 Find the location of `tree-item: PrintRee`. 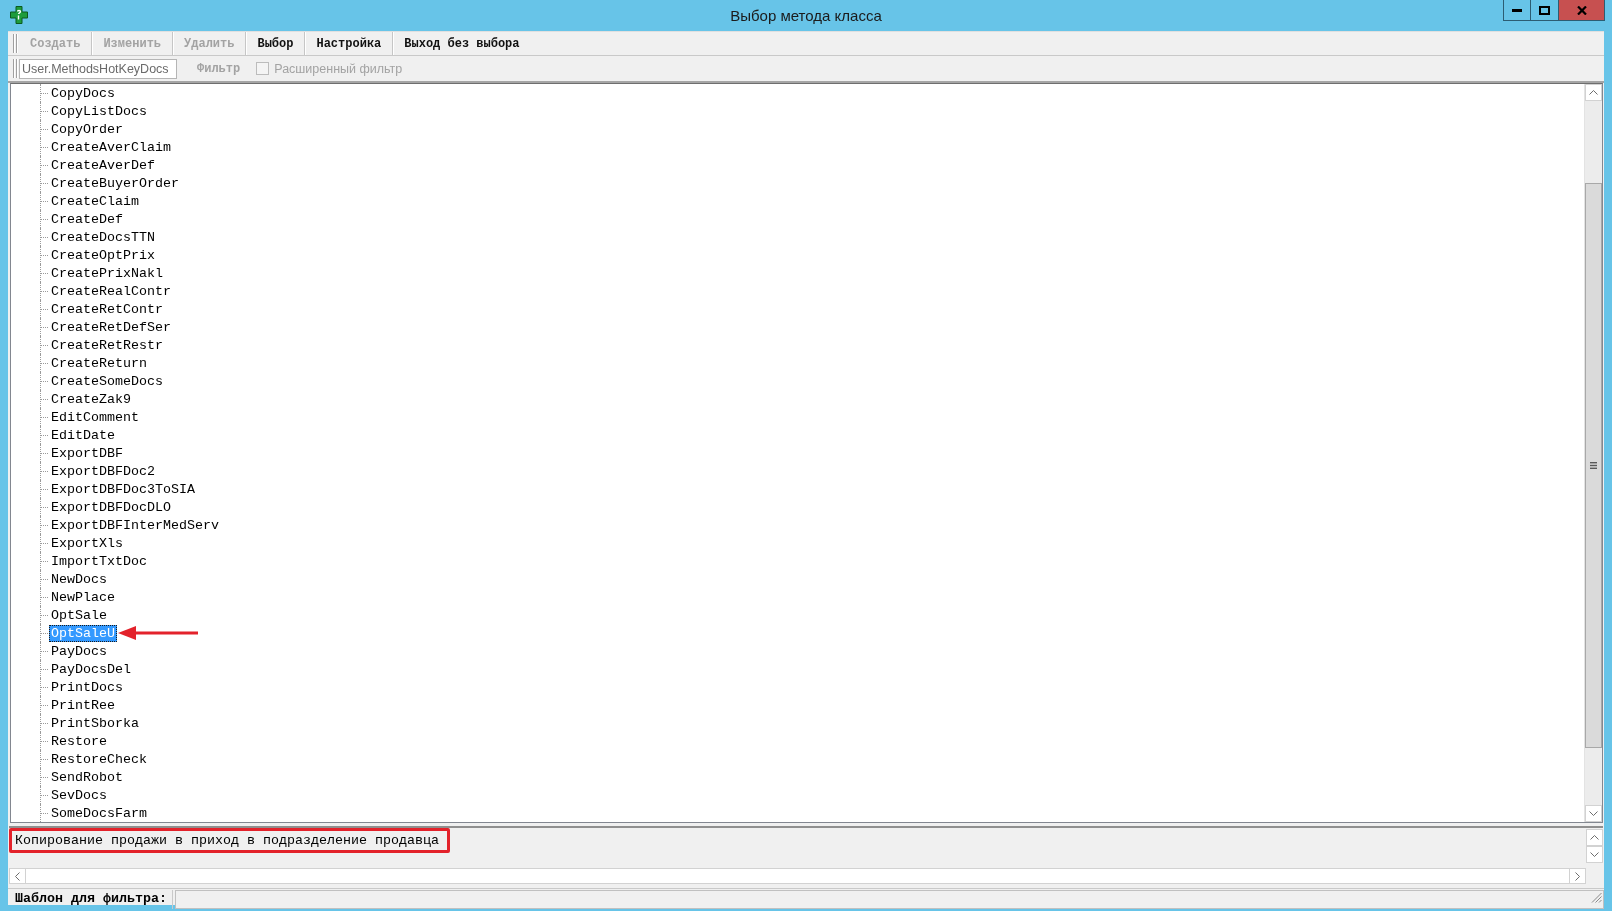

tree-item: PrintRee is located at coordinates (83, 705).